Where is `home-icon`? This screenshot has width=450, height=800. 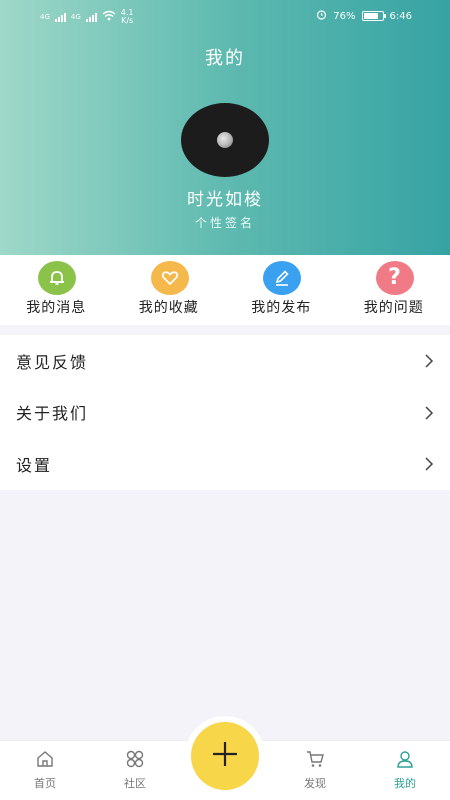
home-icon is located at coordinates (45, 759).